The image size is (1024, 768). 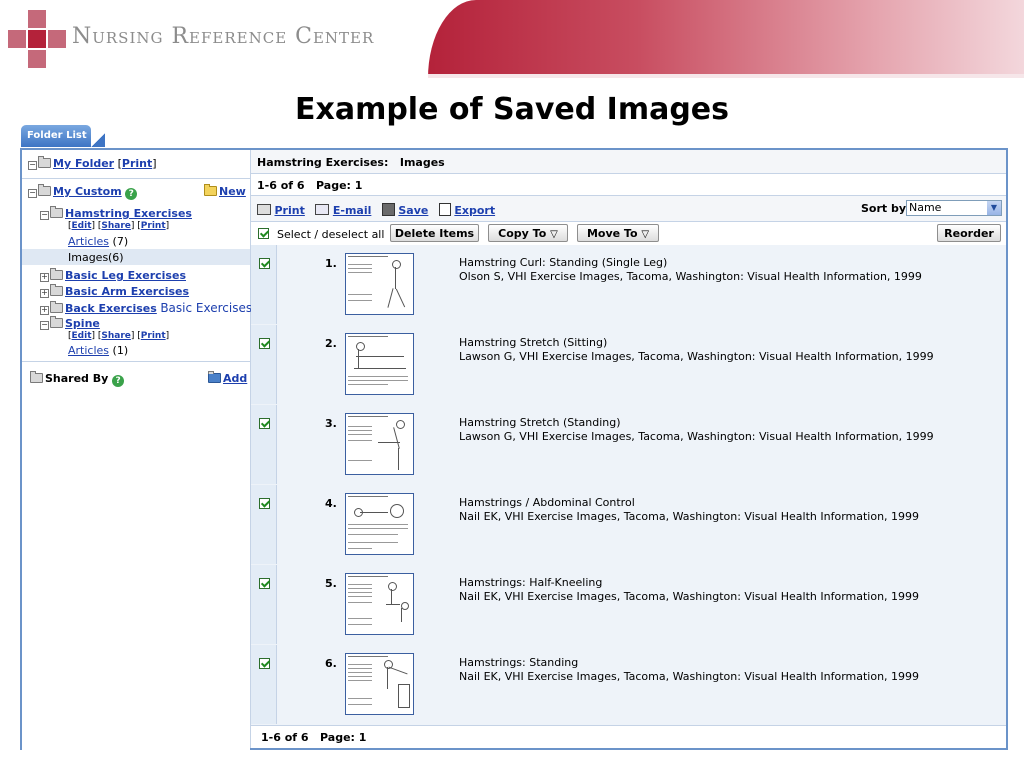 I want to click on chevron-down-icon: ▼, so click(x=994, y=208).